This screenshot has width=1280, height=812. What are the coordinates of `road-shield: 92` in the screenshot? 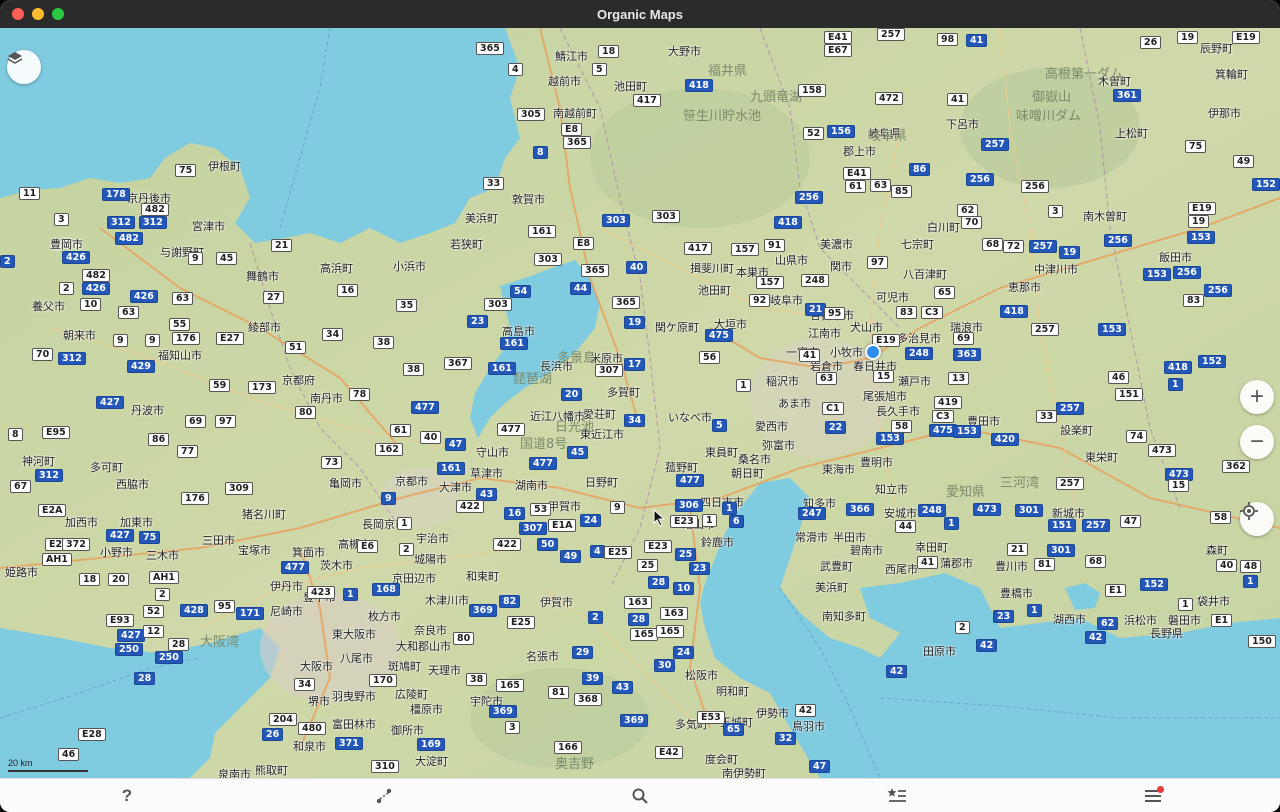 It's located at (760, 300).